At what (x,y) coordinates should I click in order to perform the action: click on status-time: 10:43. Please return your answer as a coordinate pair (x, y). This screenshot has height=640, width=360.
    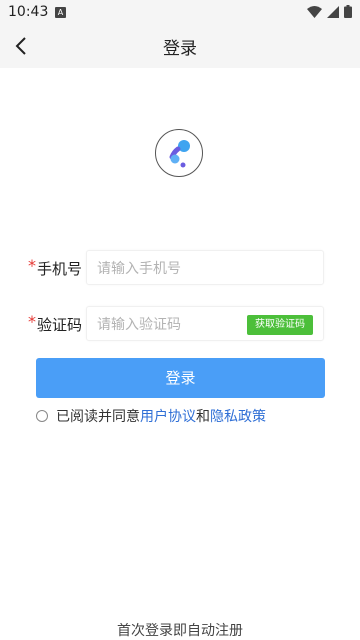
    Looking at the image, I should click on (28, 12).